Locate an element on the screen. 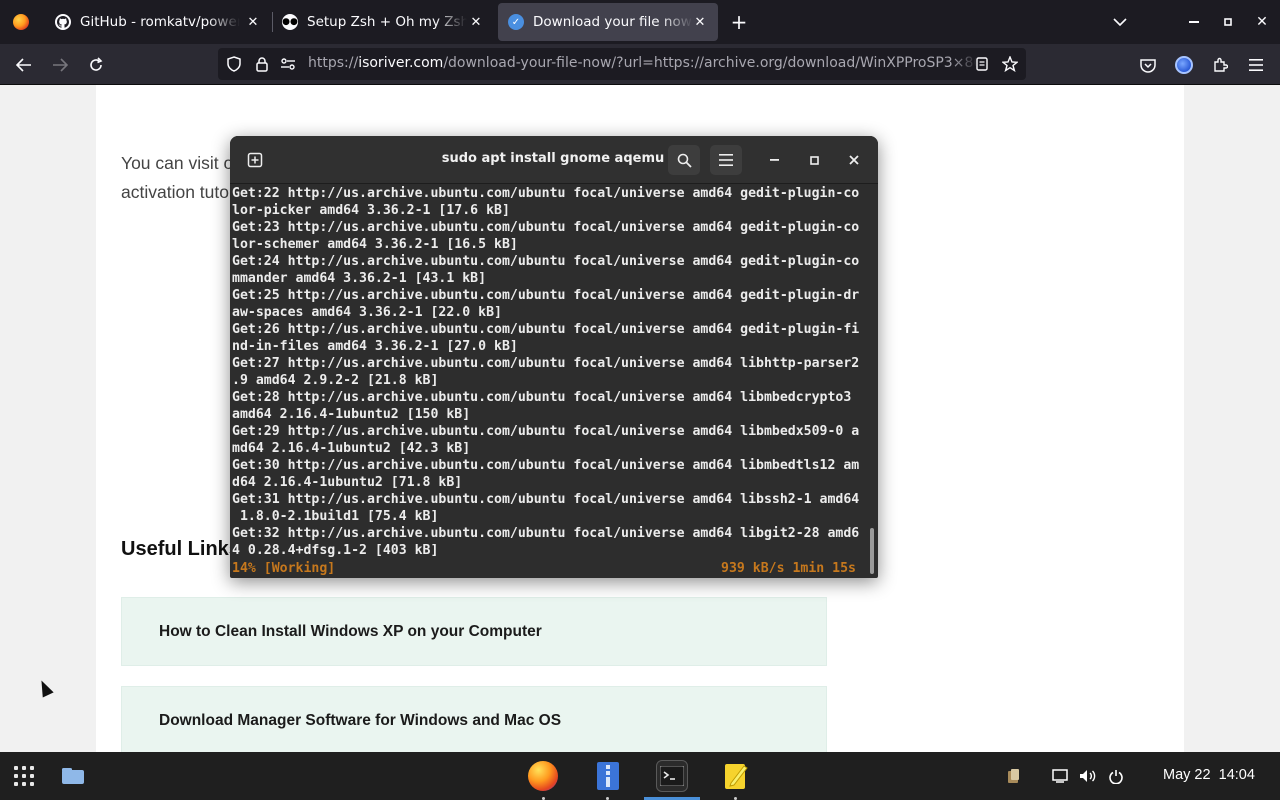  bookmark-star-icon is located at coordinates (1010, 64).